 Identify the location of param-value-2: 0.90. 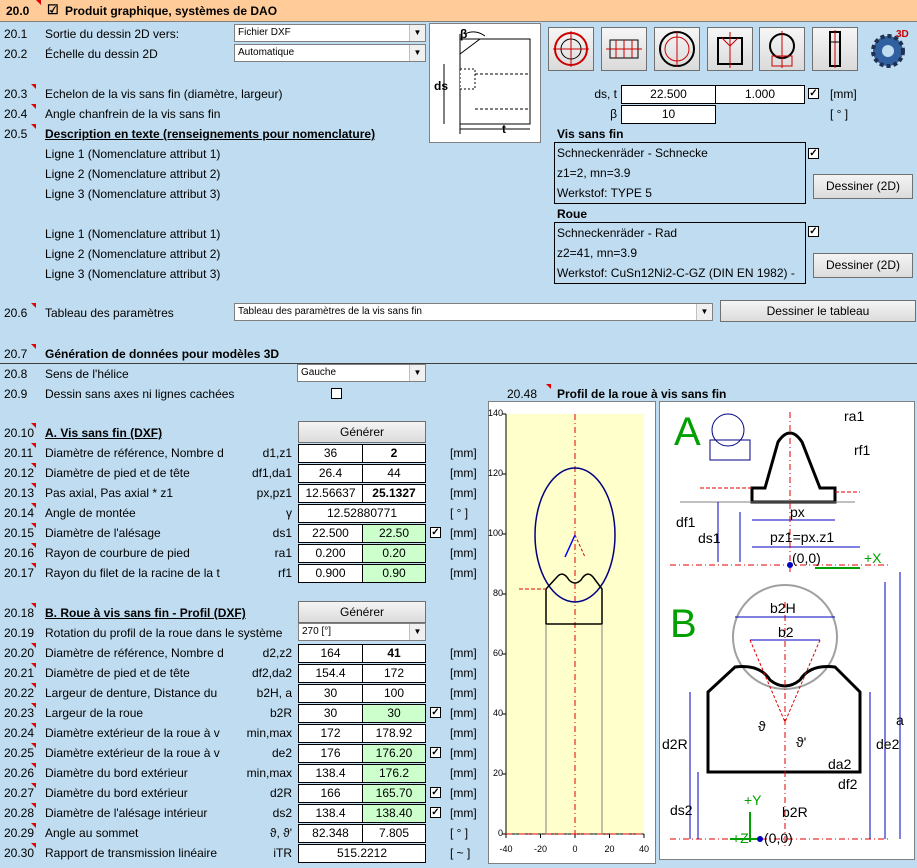
(394, 573).